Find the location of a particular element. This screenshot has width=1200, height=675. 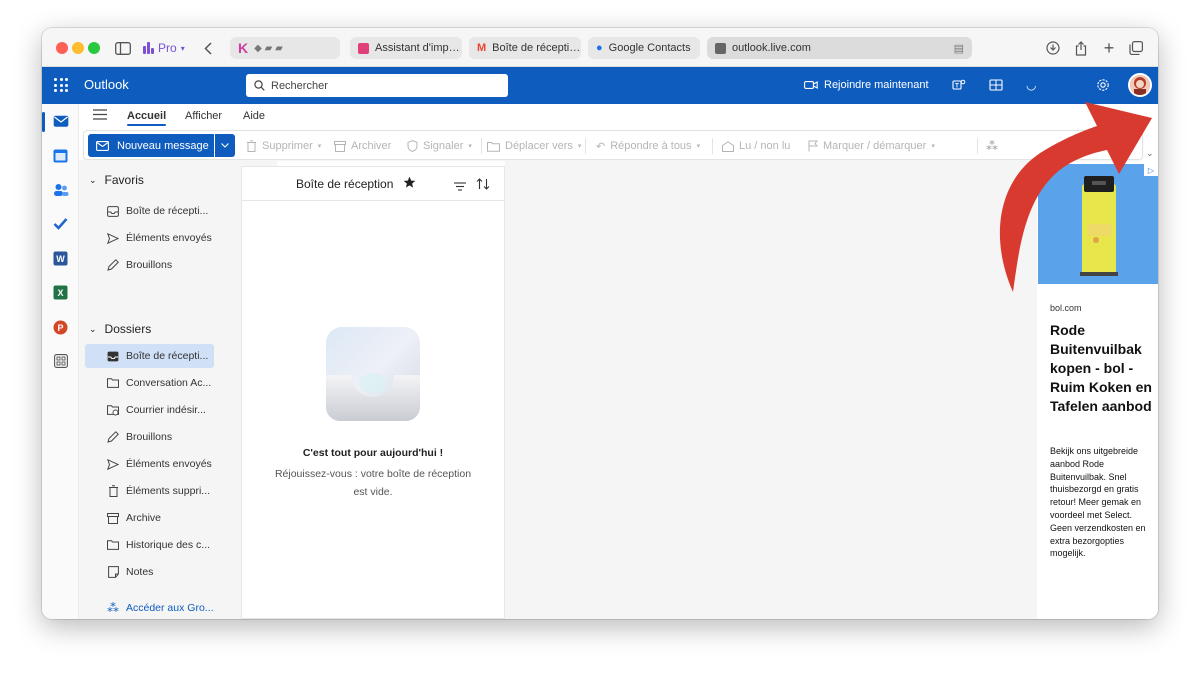

filter-icon is located at coordinates (460, 187).